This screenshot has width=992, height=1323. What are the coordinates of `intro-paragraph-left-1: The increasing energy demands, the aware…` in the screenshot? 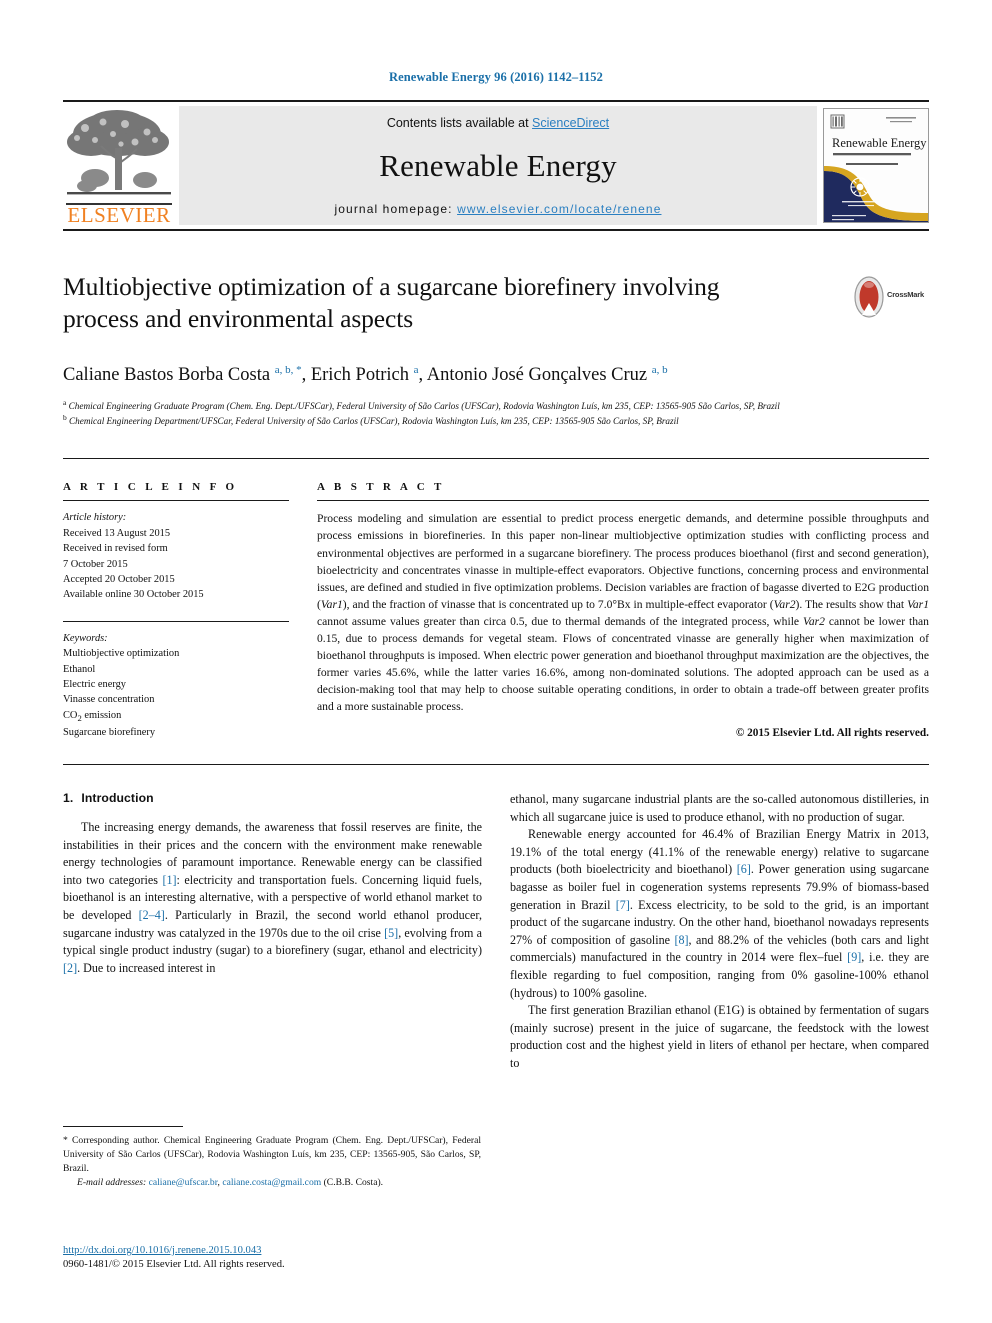 It's located at (273, 897).